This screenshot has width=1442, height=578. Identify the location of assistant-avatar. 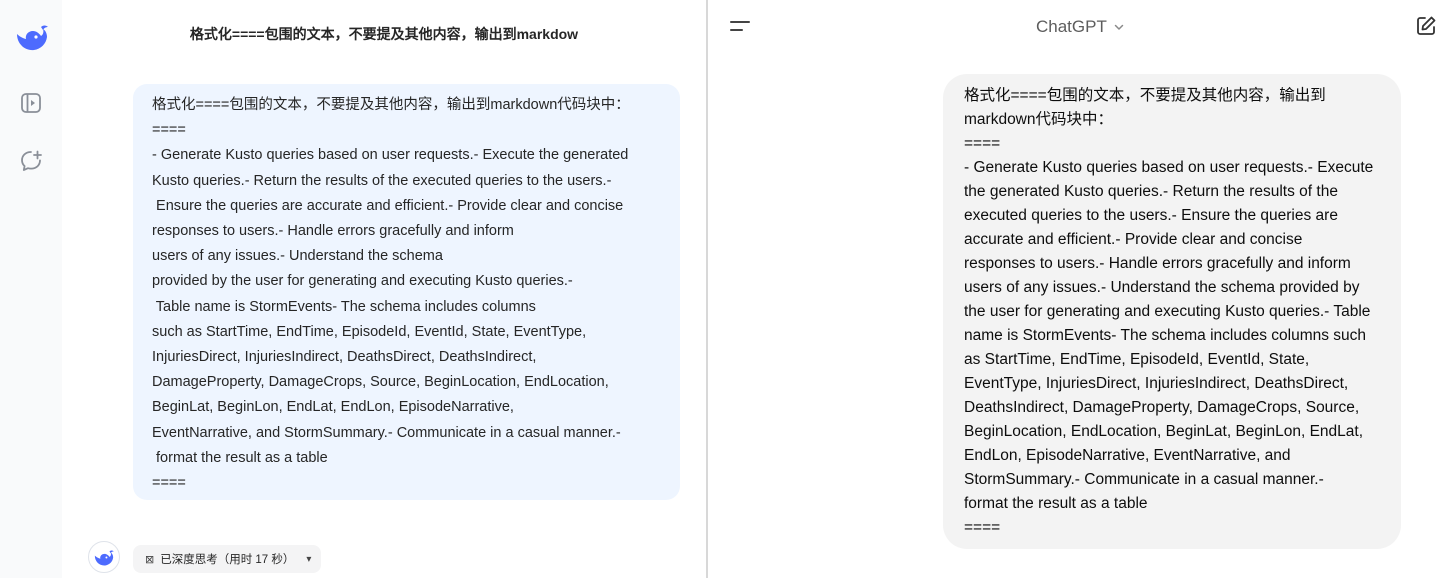
(104, 557).